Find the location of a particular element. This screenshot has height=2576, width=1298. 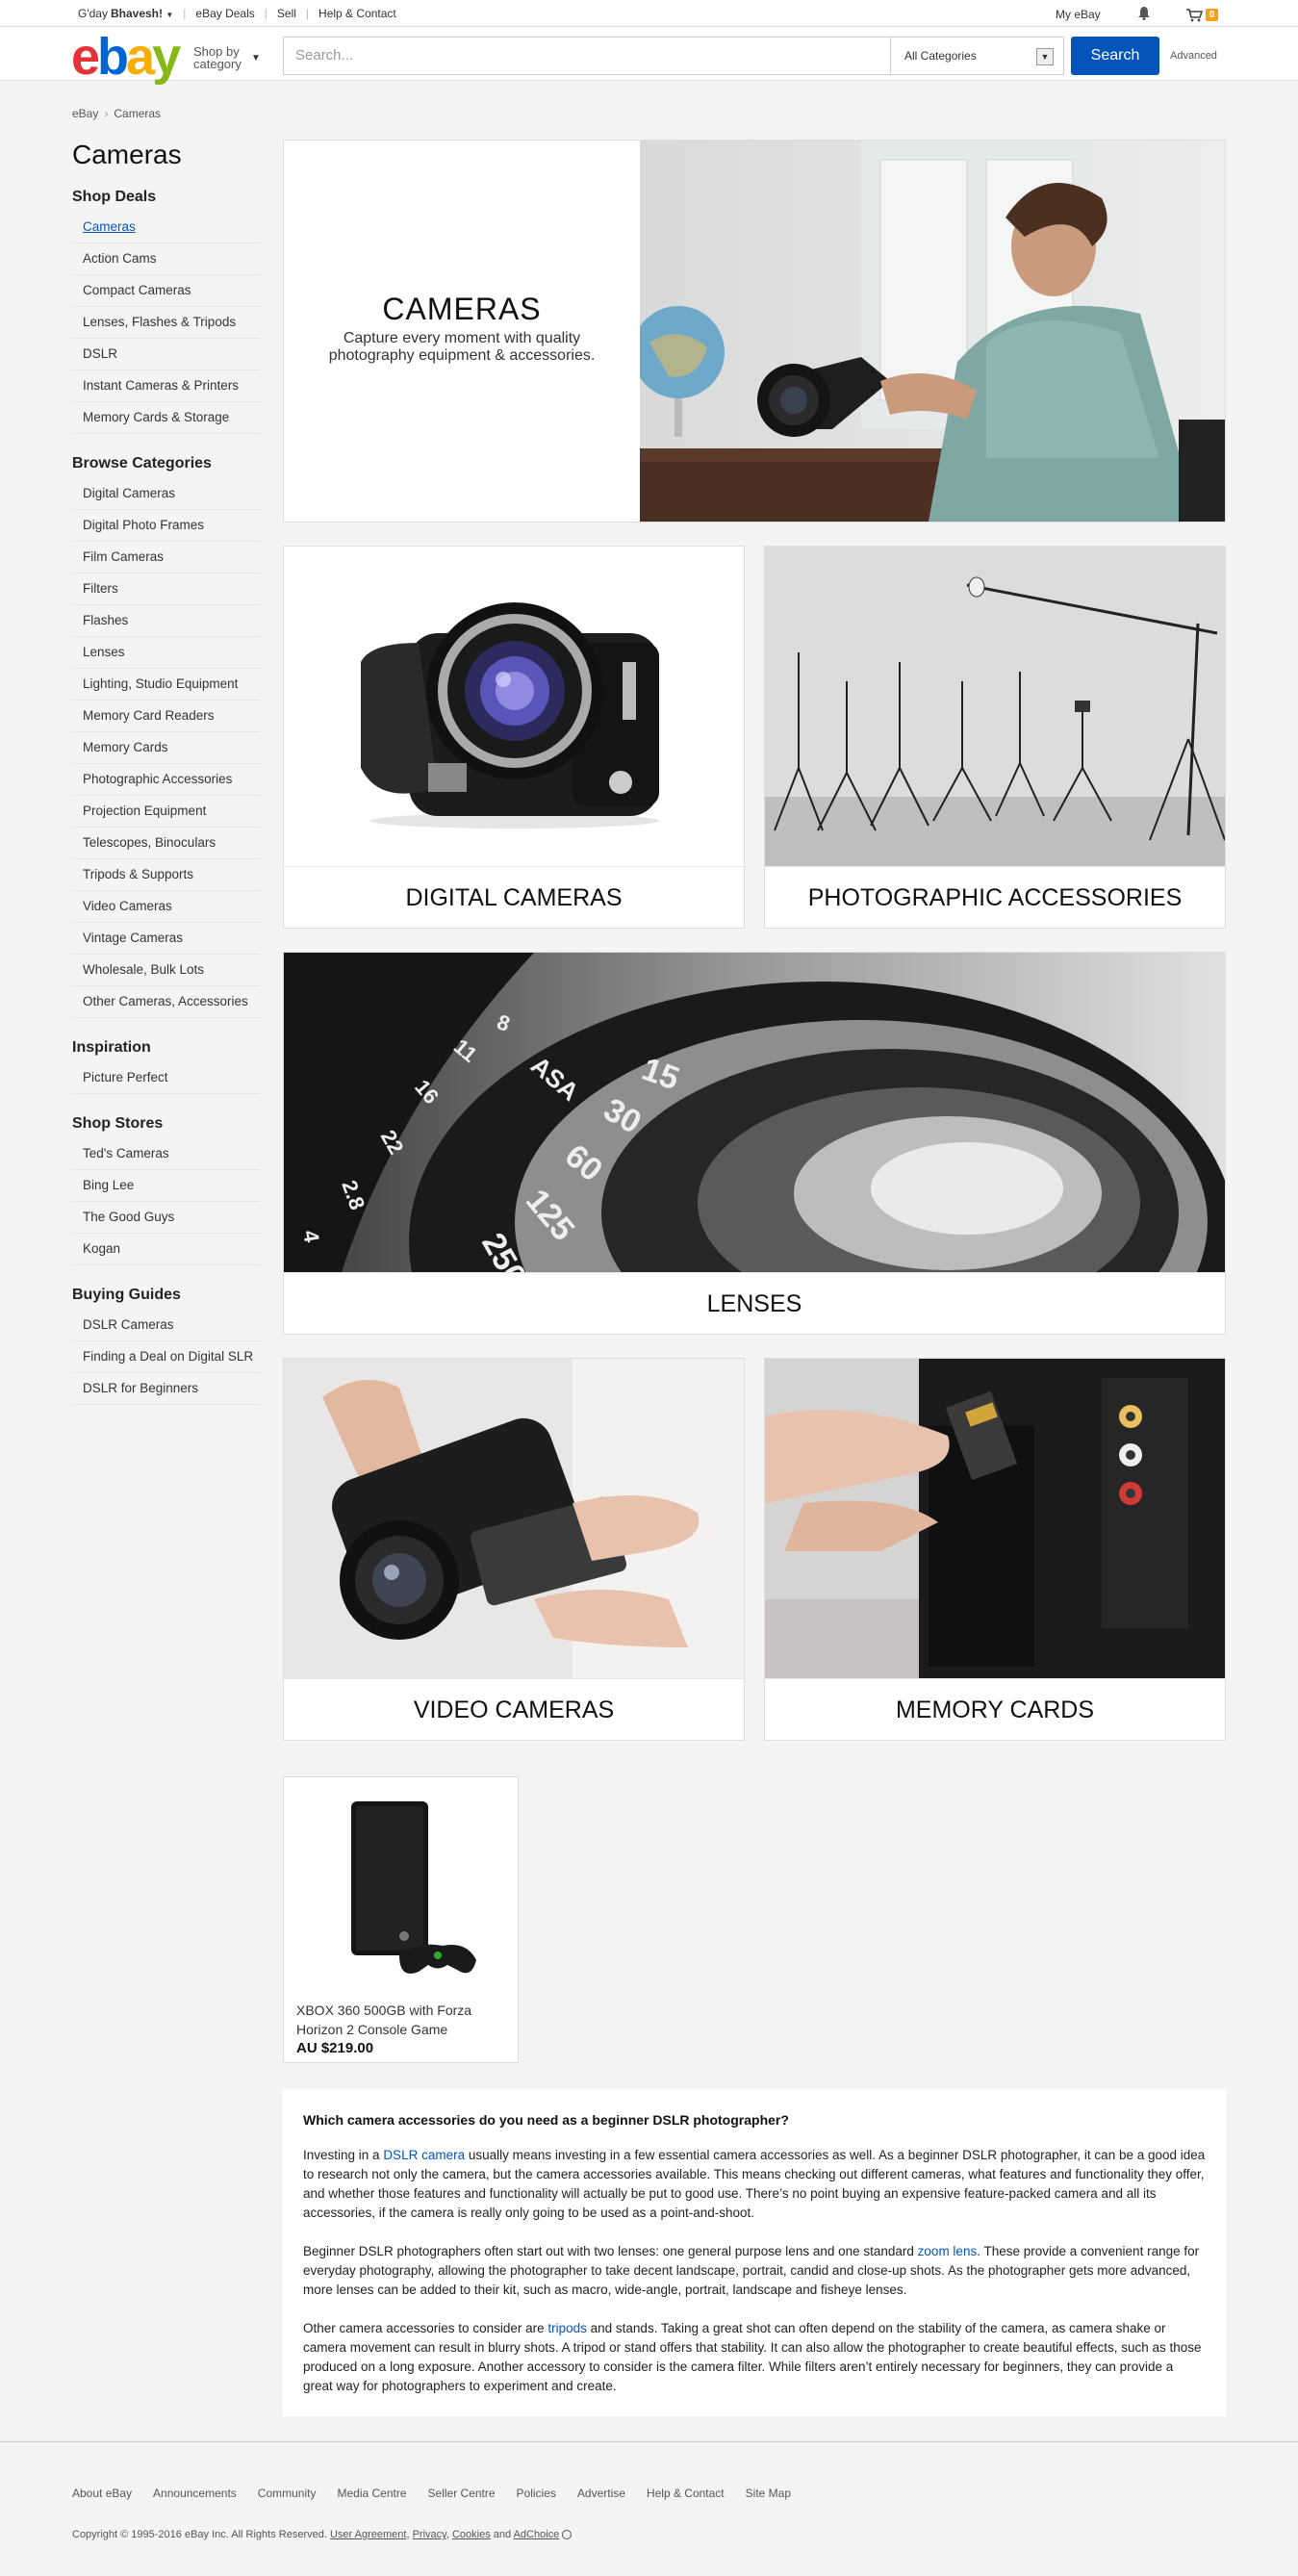

sidebar-item-digital-cameras: Digital Cameras is located at coordinates (166, 494).